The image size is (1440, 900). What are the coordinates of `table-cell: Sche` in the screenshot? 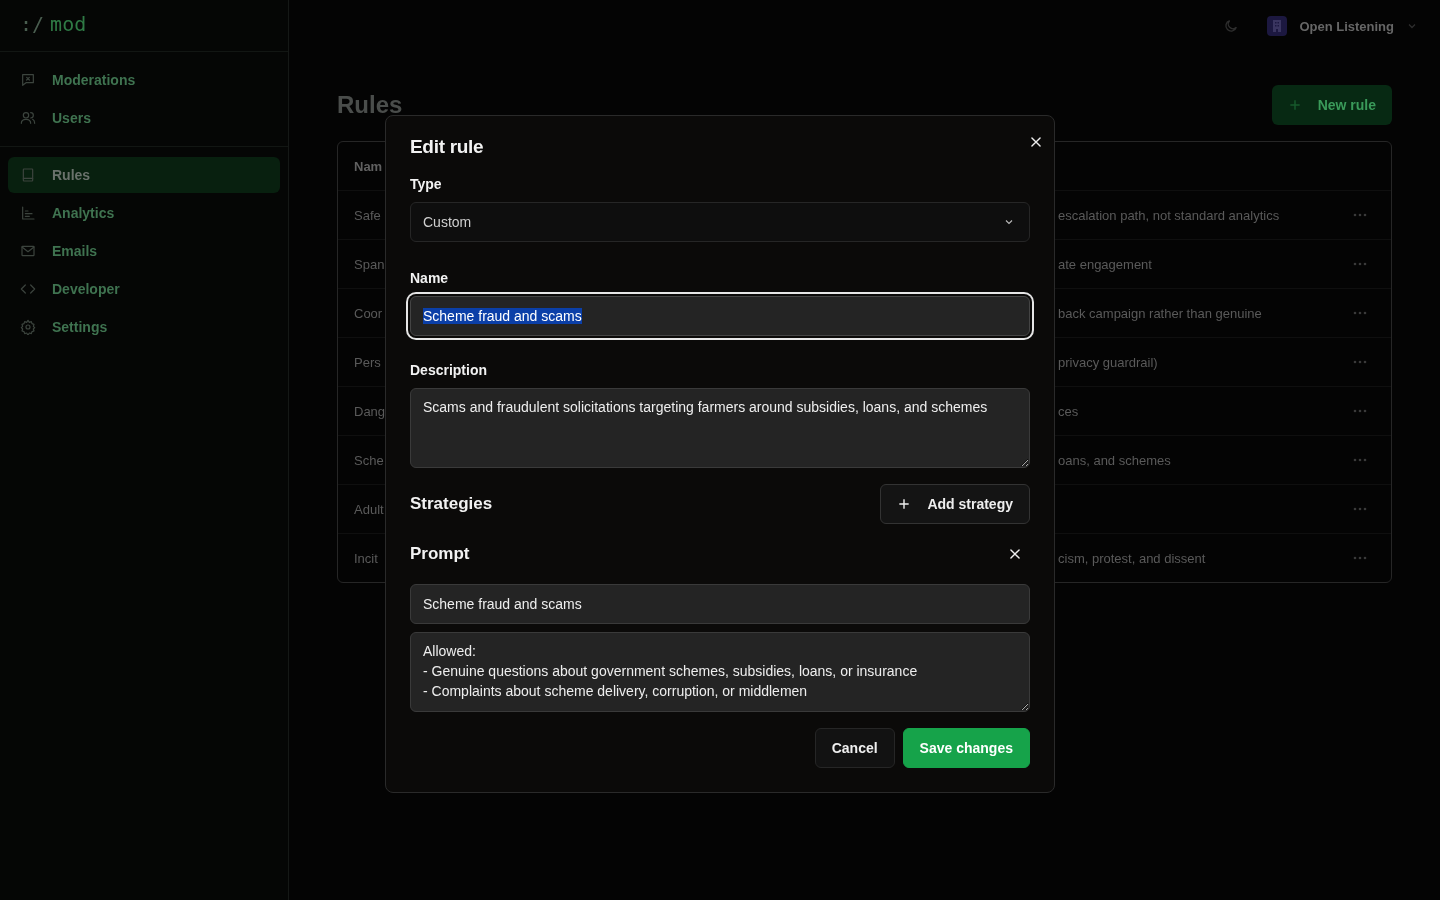 It's located at (369, 460).